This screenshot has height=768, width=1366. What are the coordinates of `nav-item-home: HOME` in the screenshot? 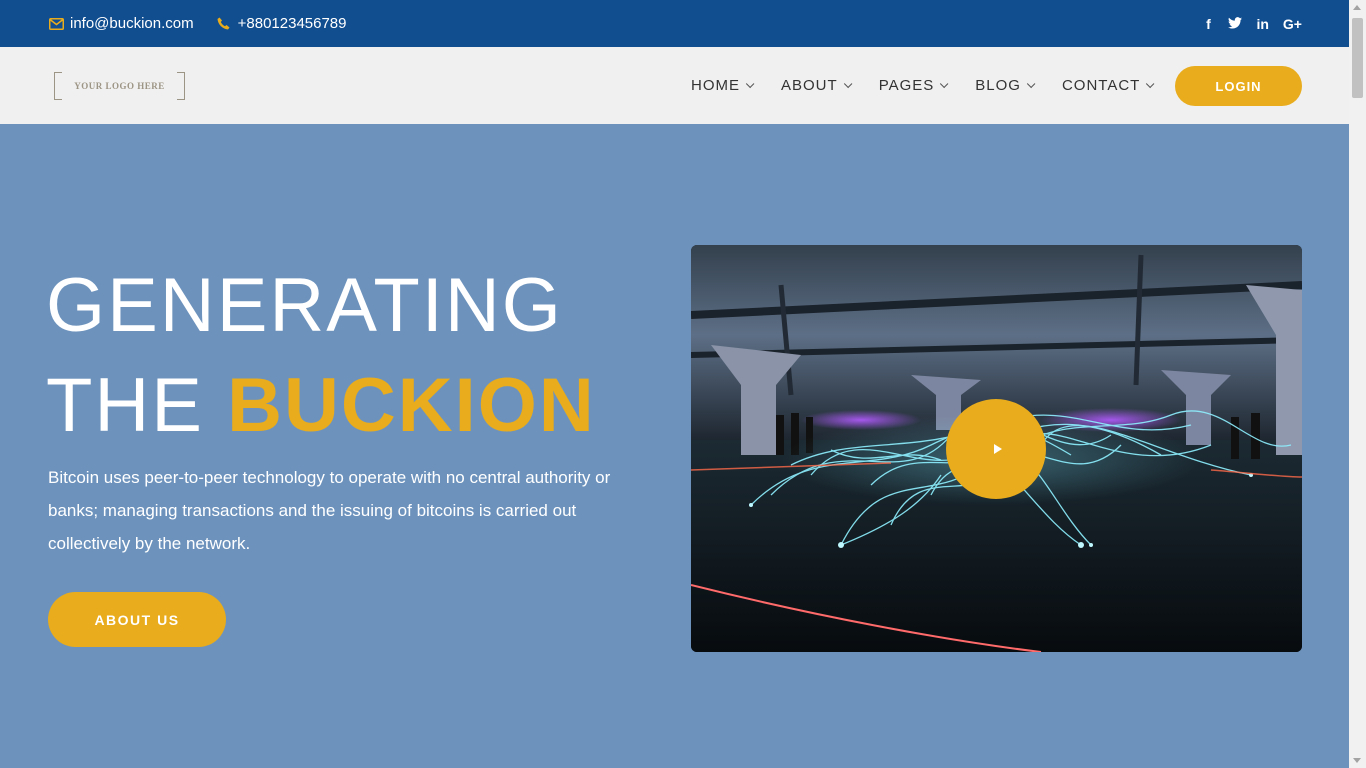 It's located at (723, 85).